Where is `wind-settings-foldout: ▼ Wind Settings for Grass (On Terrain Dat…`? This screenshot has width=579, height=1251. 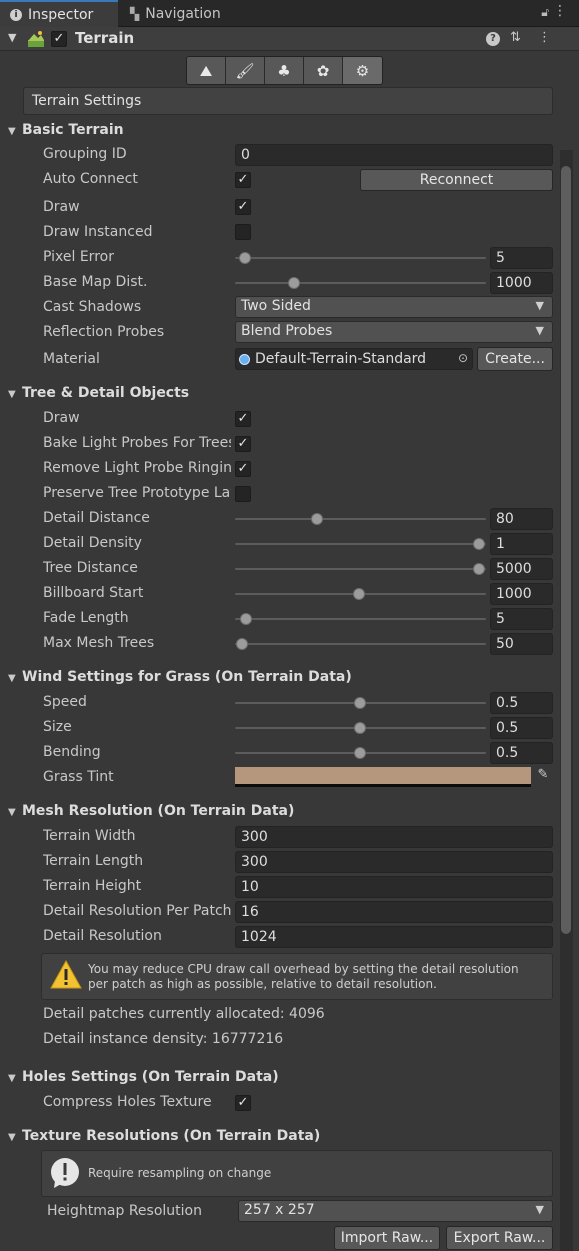
wind-settings-foldout: ▼ Wind Settings for Grass (On Terrain Dat… is located at coordinates (180, 677).